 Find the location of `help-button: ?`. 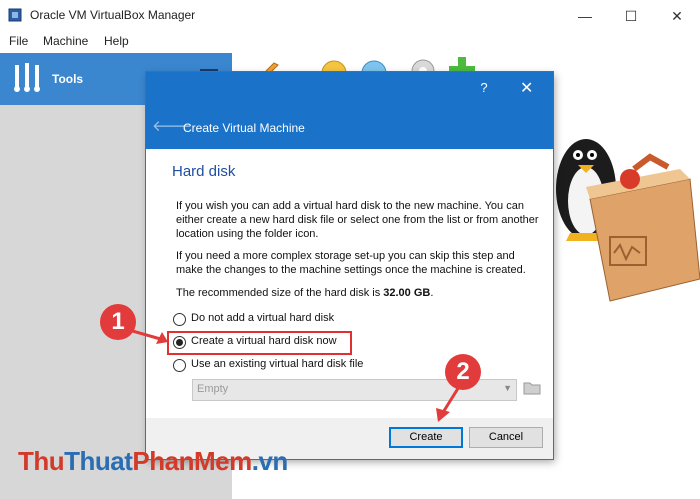

help-button: ? is located at coordinates (484, 87).